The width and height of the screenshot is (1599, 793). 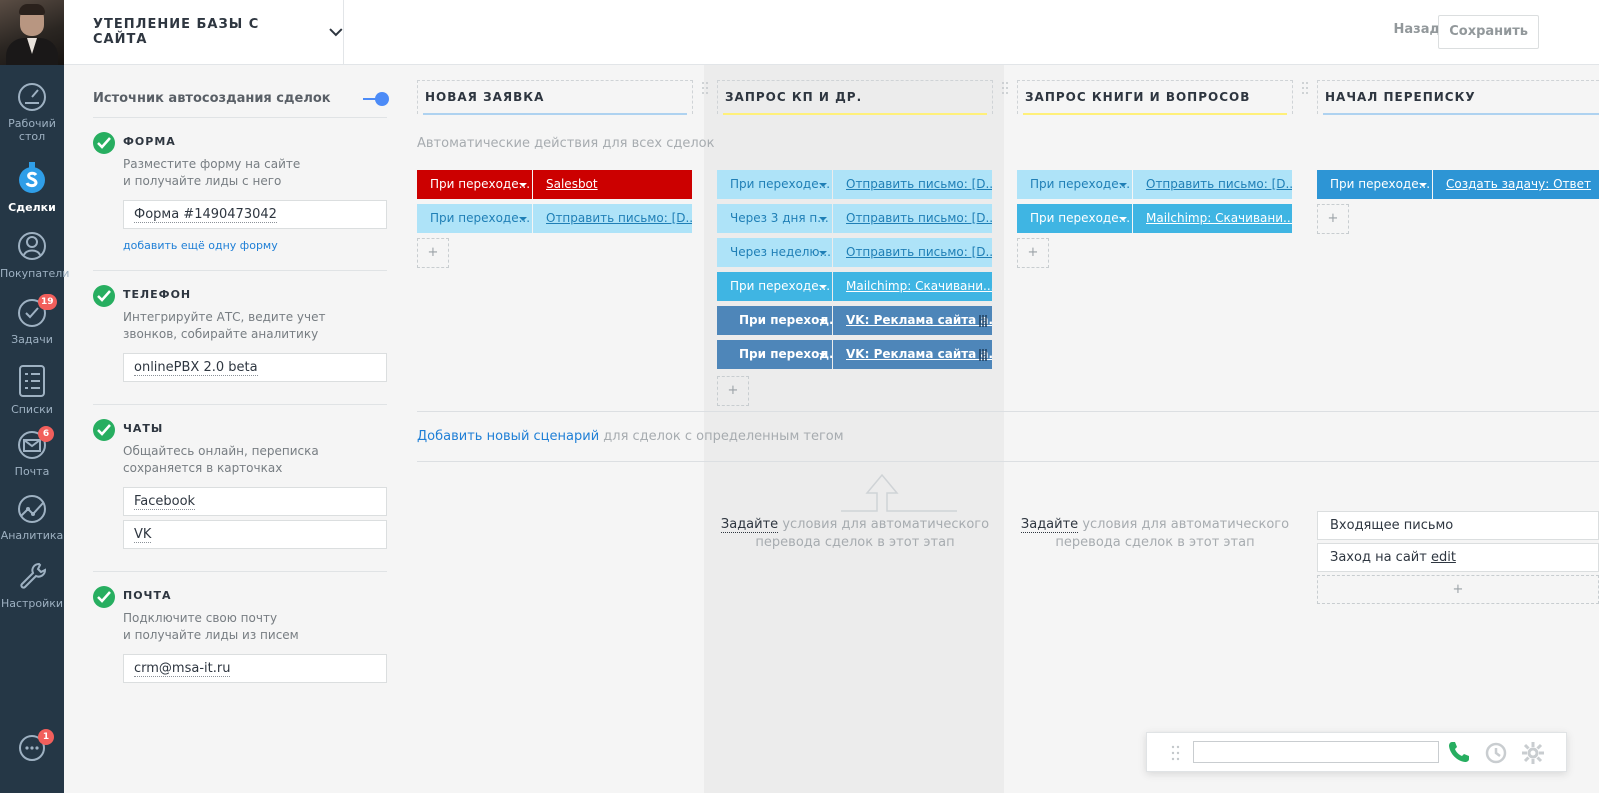 I want to click on phone-widget, so click(x=1356, y=752).